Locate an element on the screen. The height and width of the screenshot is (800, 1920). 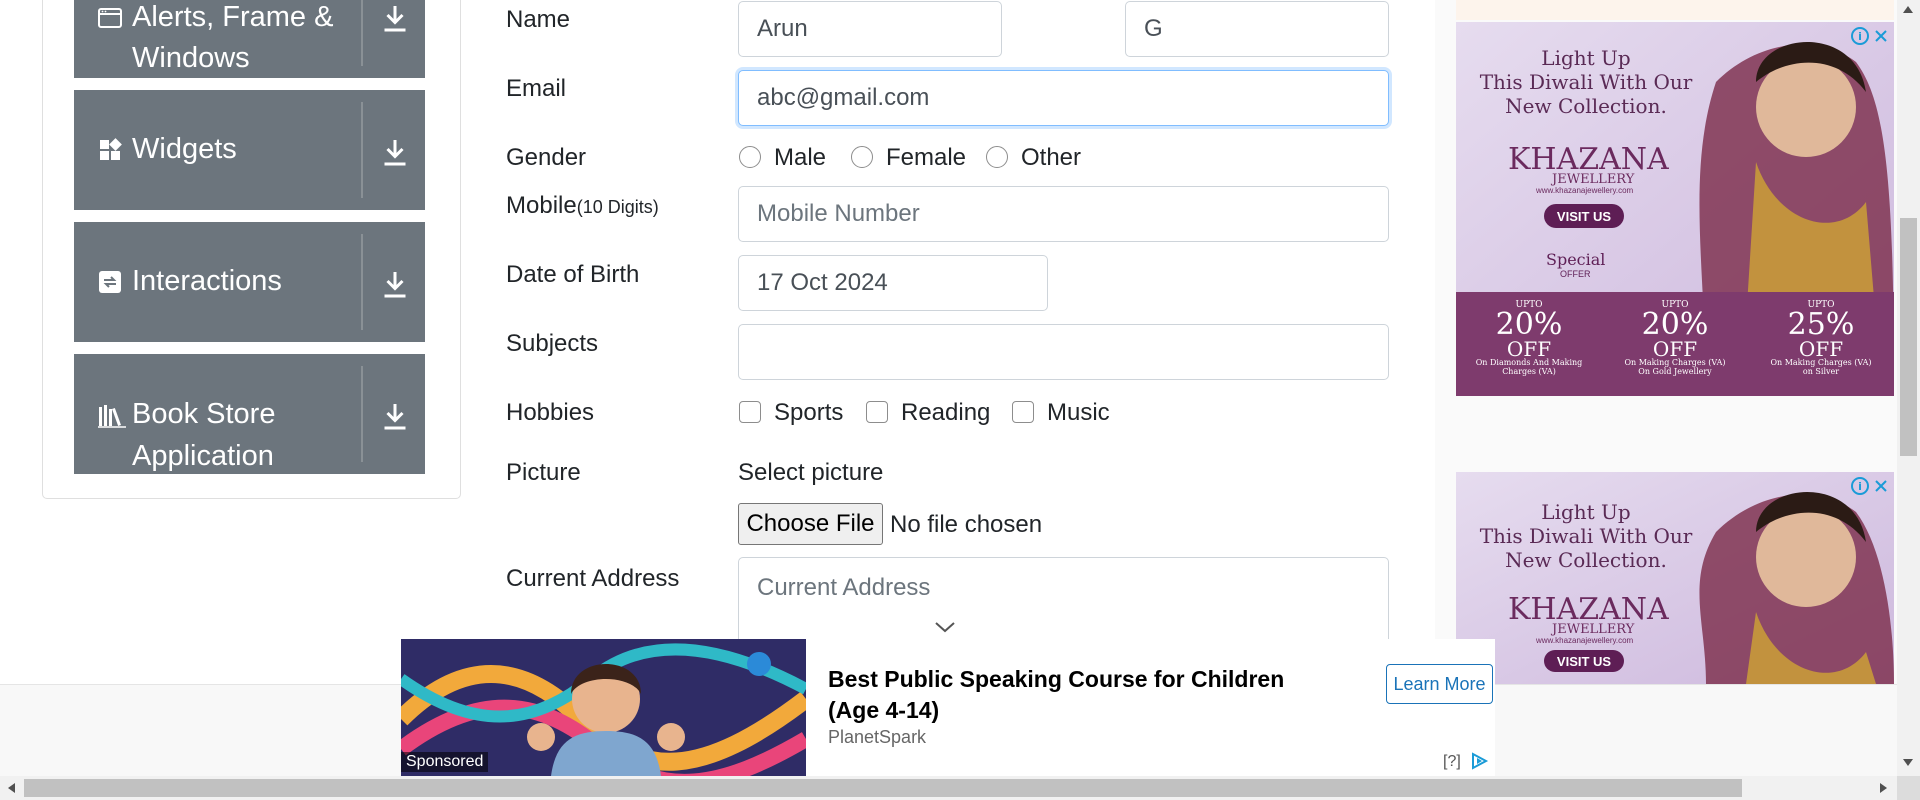
scroll-down-icon is located at coordinates (1908, 763).